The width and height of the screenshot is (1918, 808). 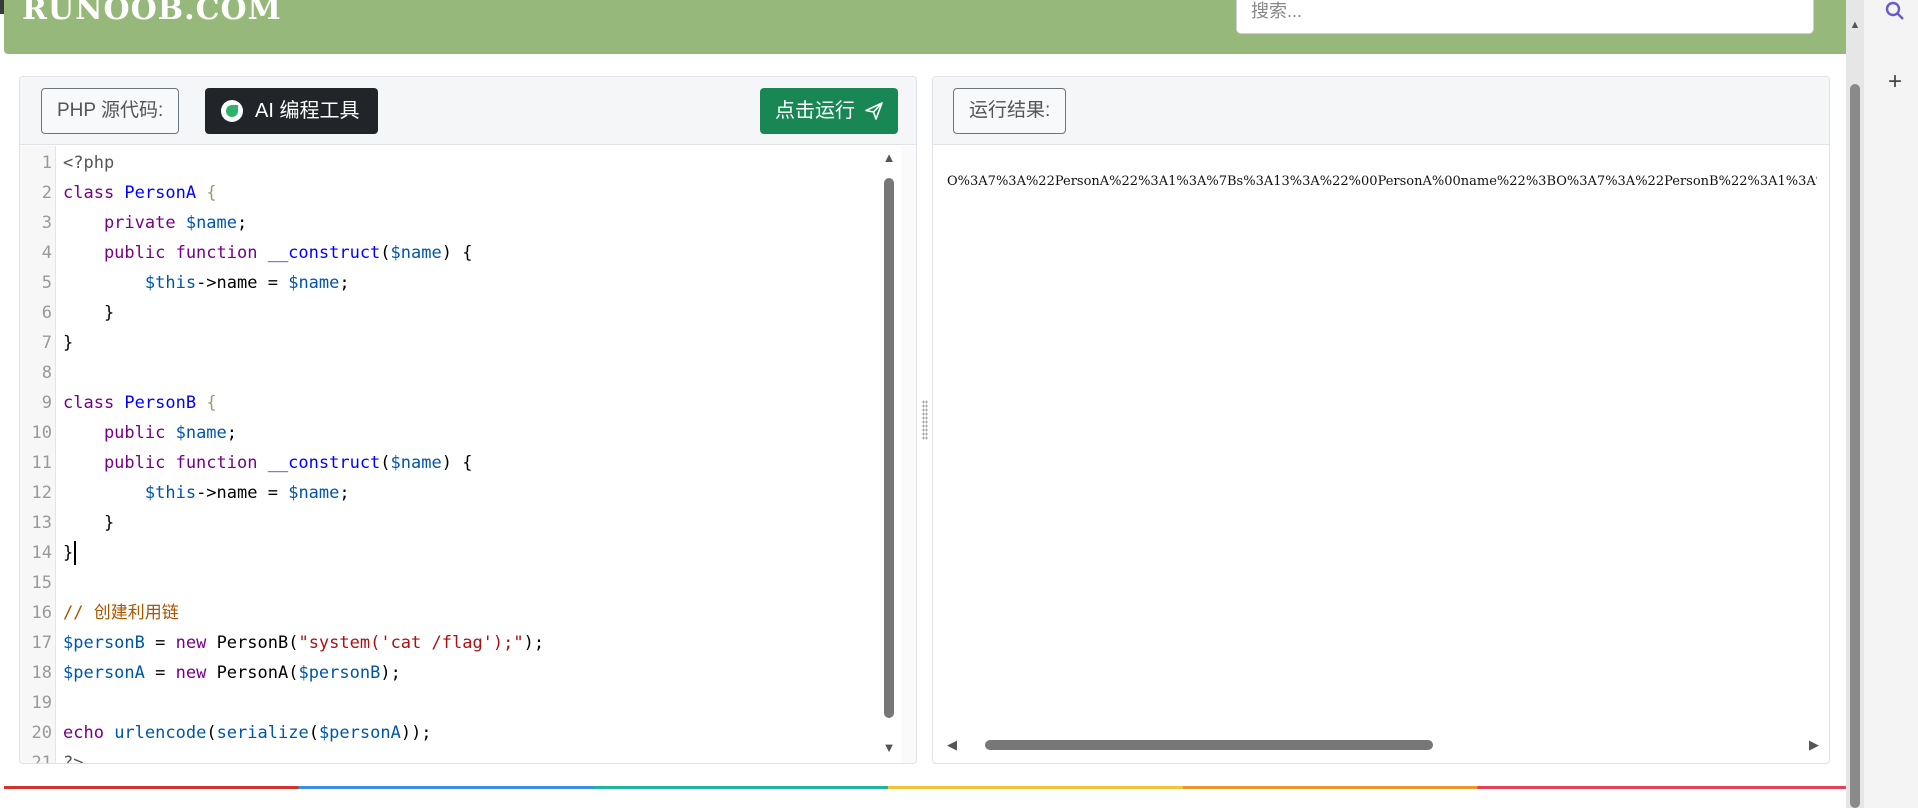 What do you see at coordinates (232, 111) in the screenshot?
I see `ai-logo-icon` at bounding box center [232, 111].